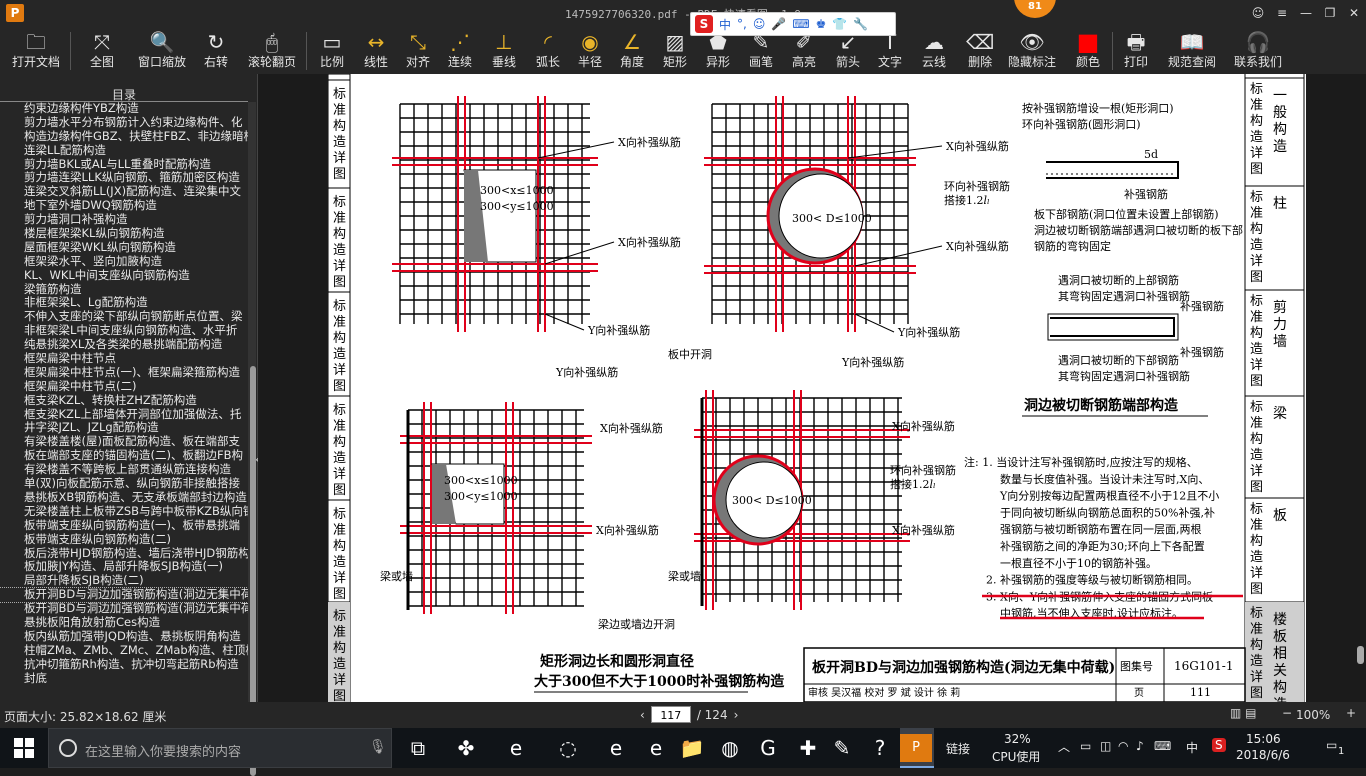  What do you see at coordinates (124, 206) in the screenshot?
I see `toc-item: 地下室外墙DWQ钢筋构造` at bounding box center [124, 206].